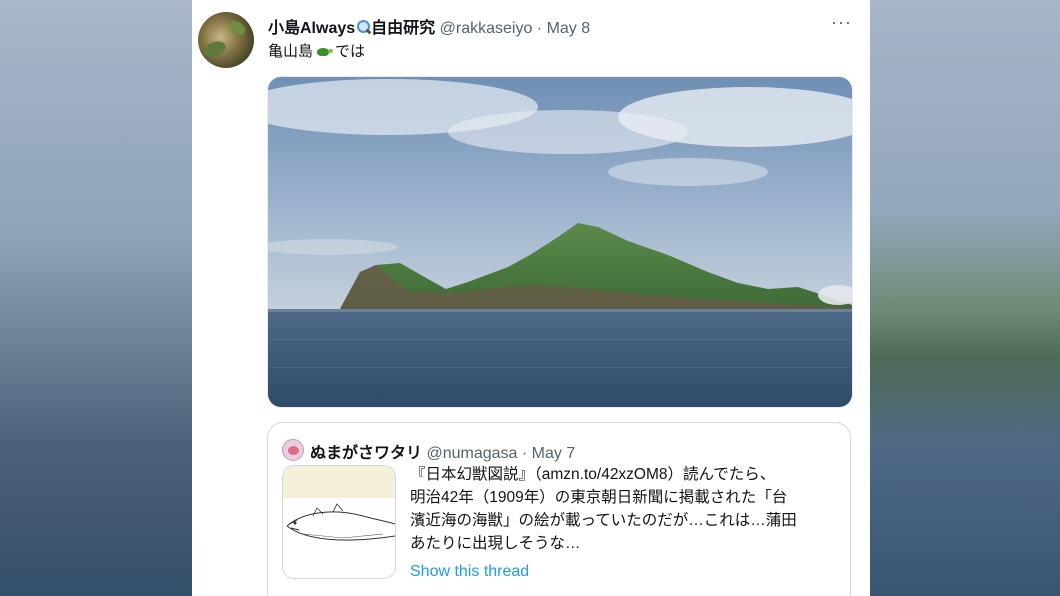 Image resolution: width=1060 pixels, height=596 pixels. I want to click on tweet-date: May 8, so click(569, 28).